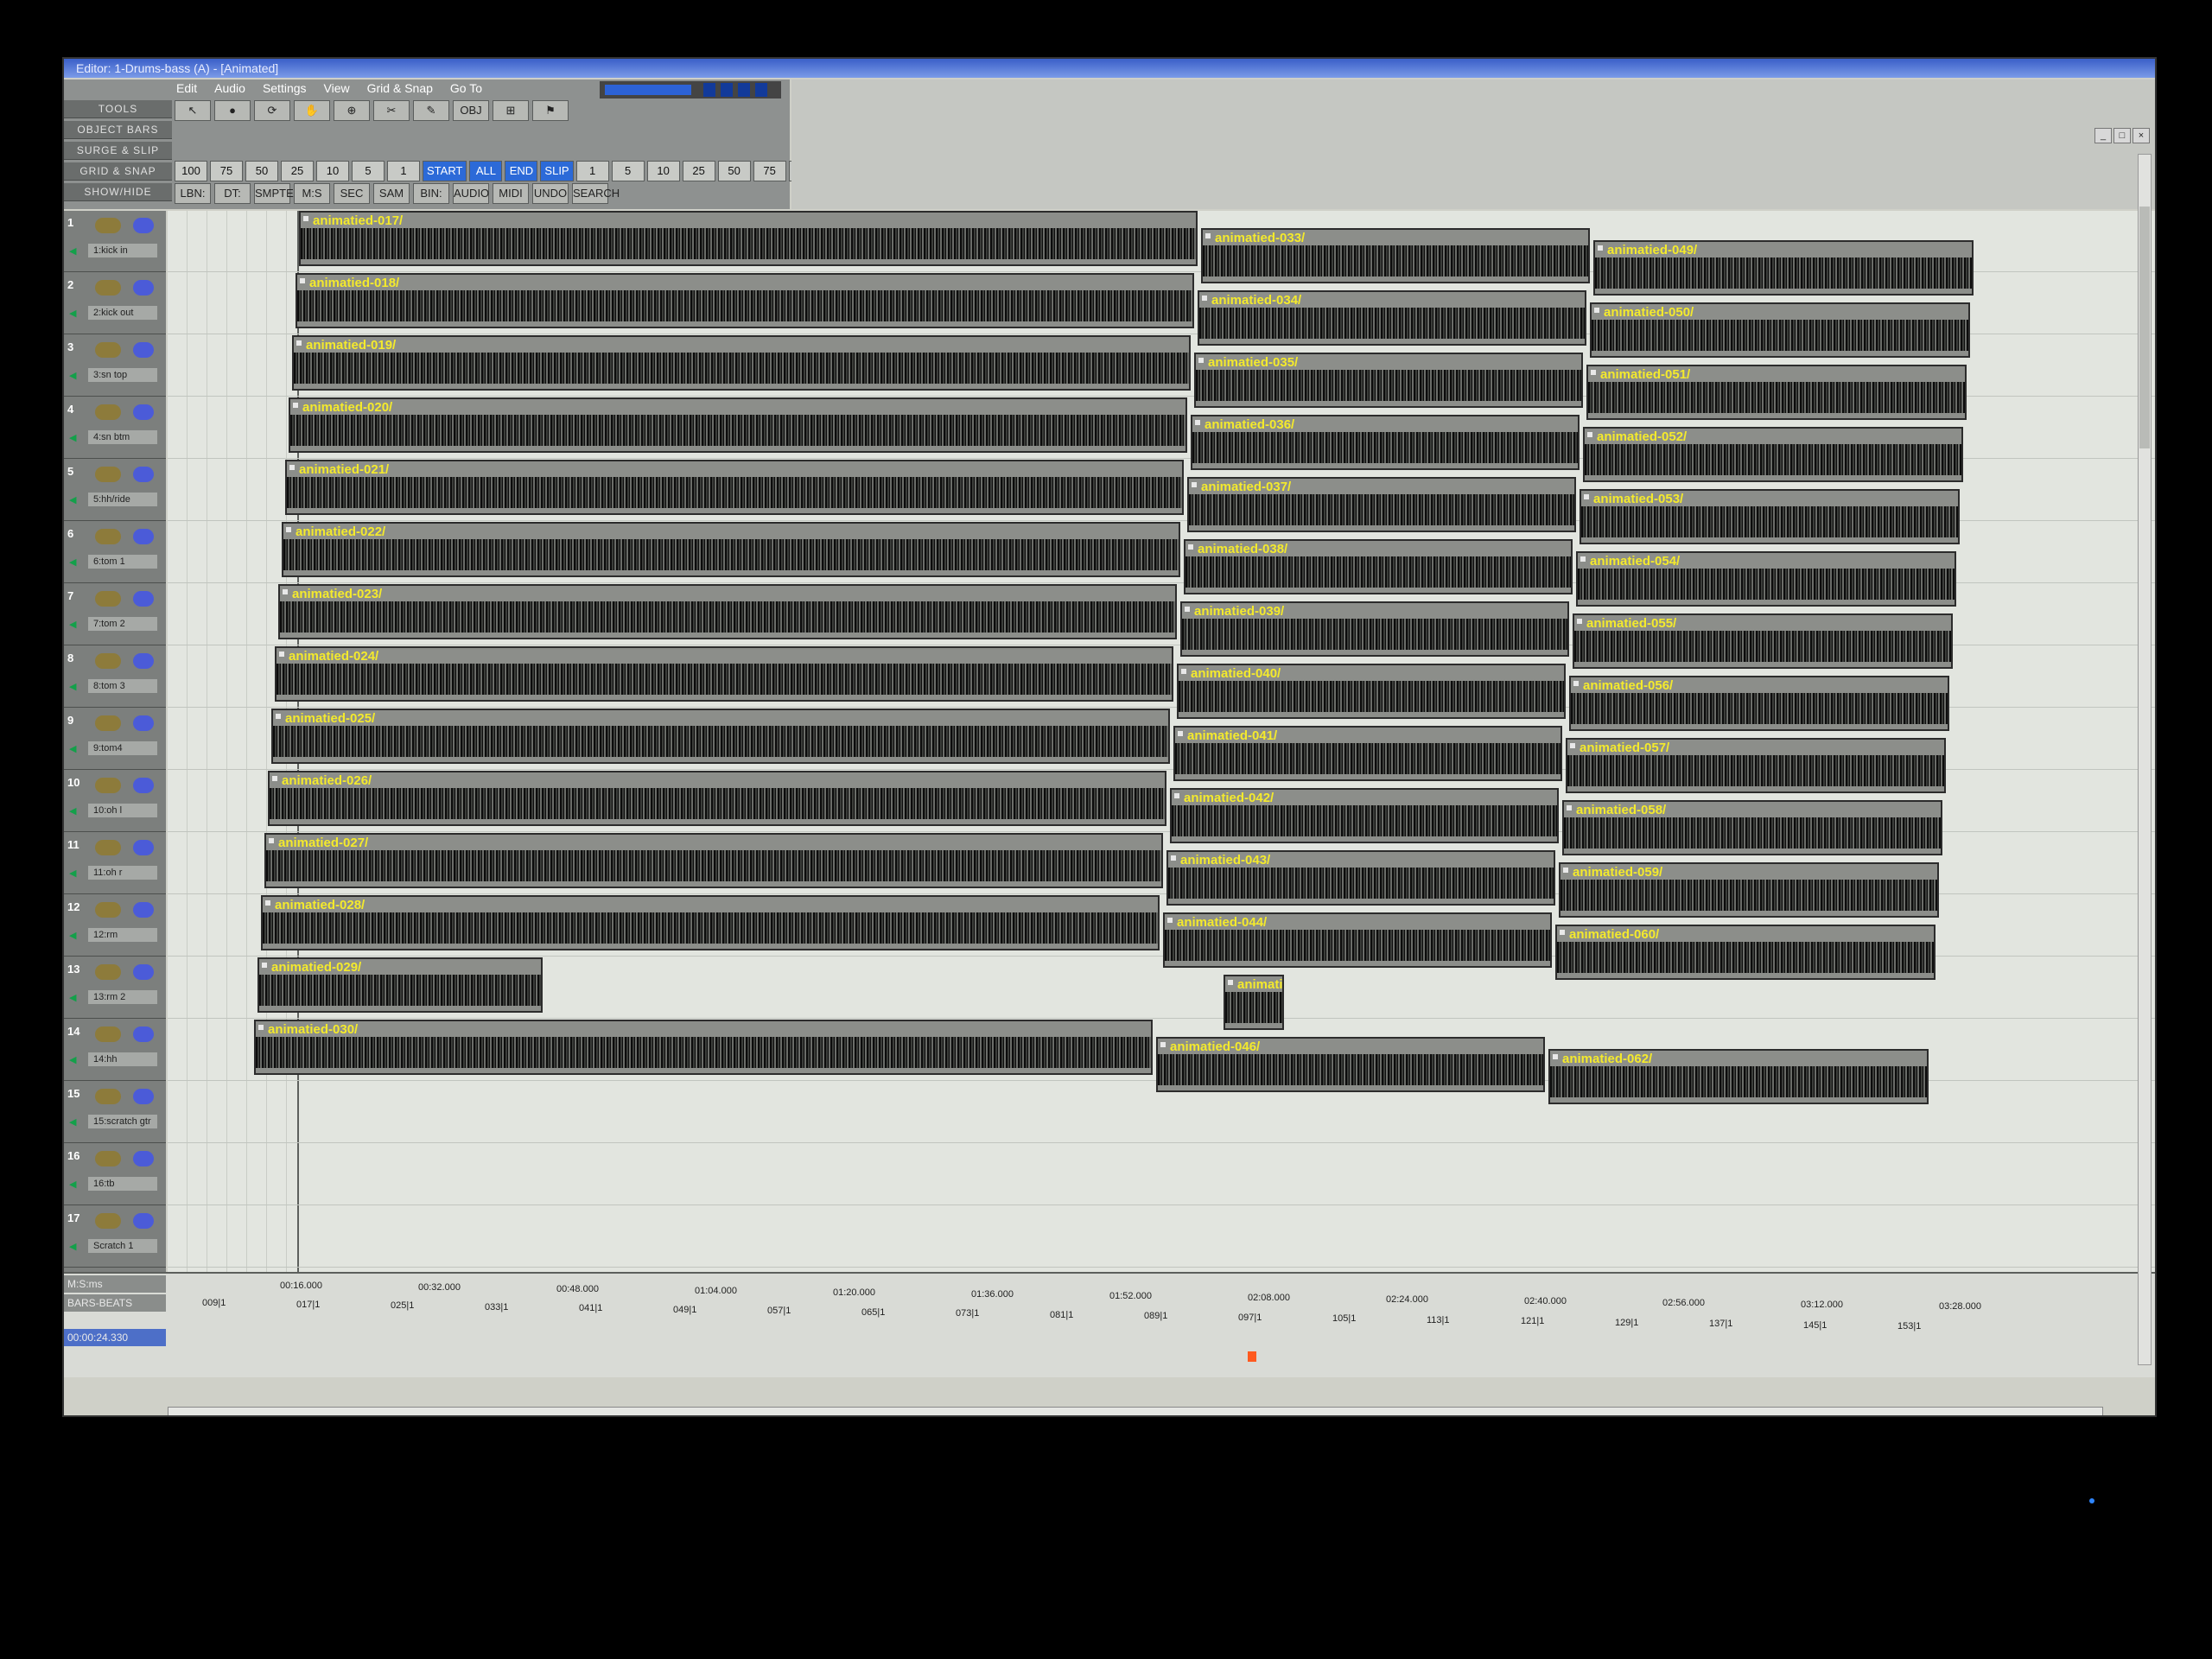 The image size is (2212, 1659). Describe the element at coordinates (1374, 629) in the screenshot. I see `audio-clip: animatied-039/` at that location.